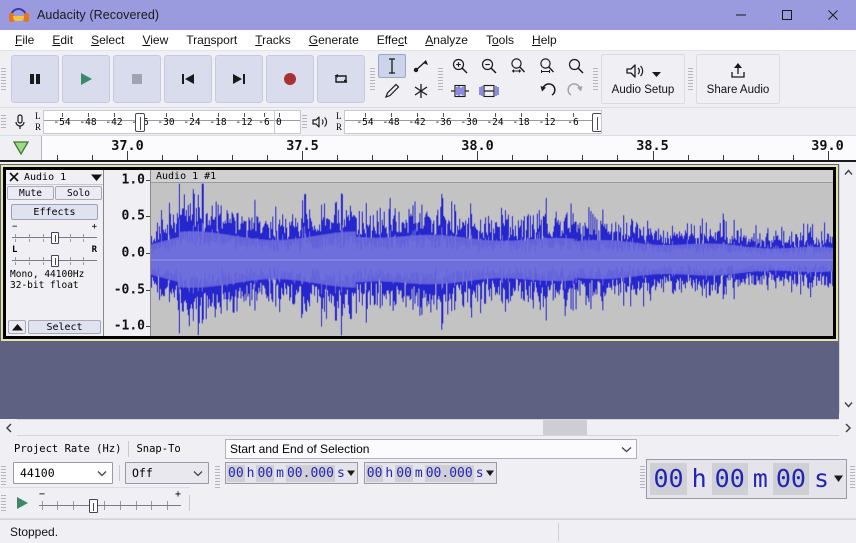 This screenshot has height=543, width=856. I want to click on menu-tracks: Tracks, so click(273, 40).